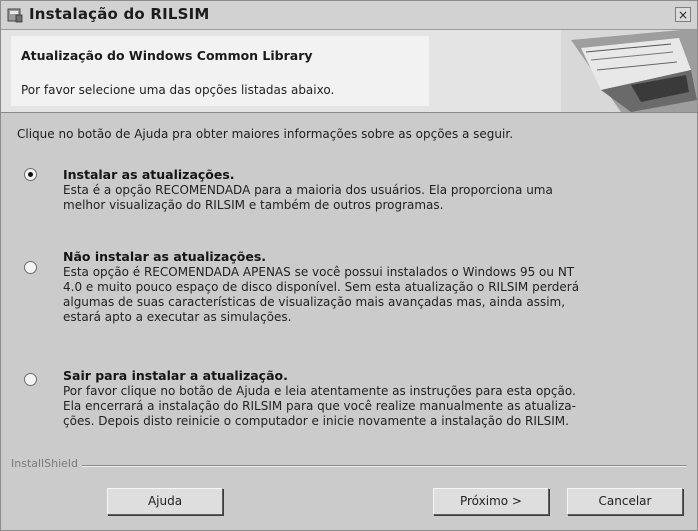 This screenshot has width=698, height=531. I want to click on installer-icon, so click(15, 15).